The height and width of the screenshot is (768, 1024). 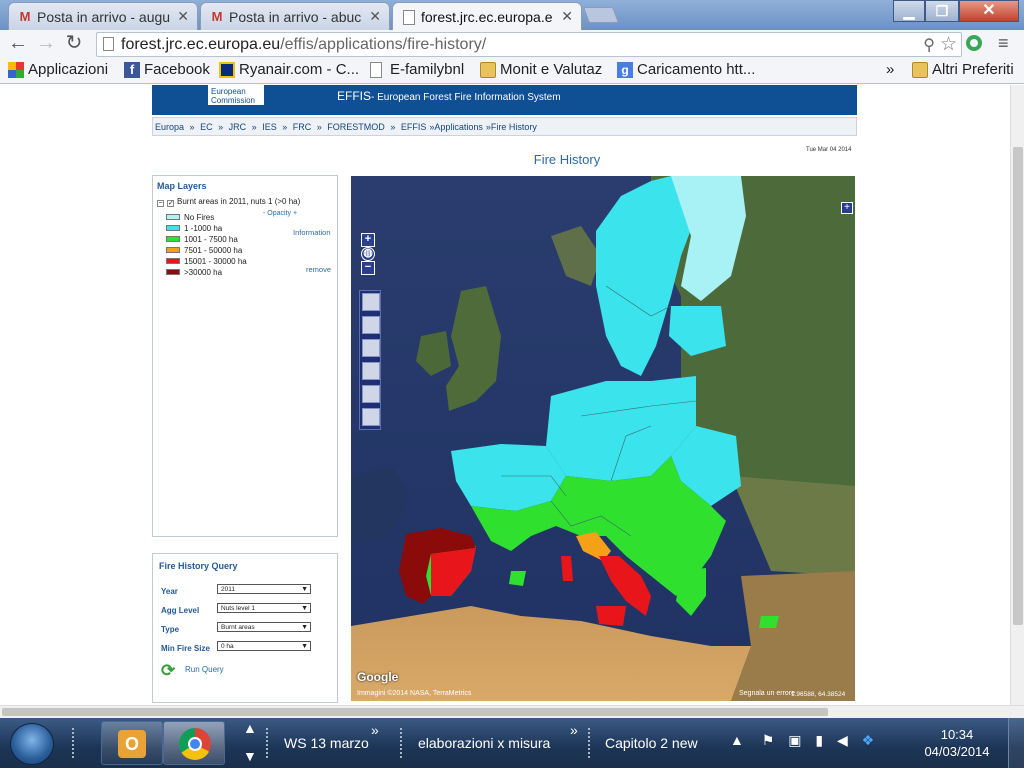 What do you see at coordinates (371, 302) in the screenshot?
I see `home-icon` at bounding box center [371, 302].